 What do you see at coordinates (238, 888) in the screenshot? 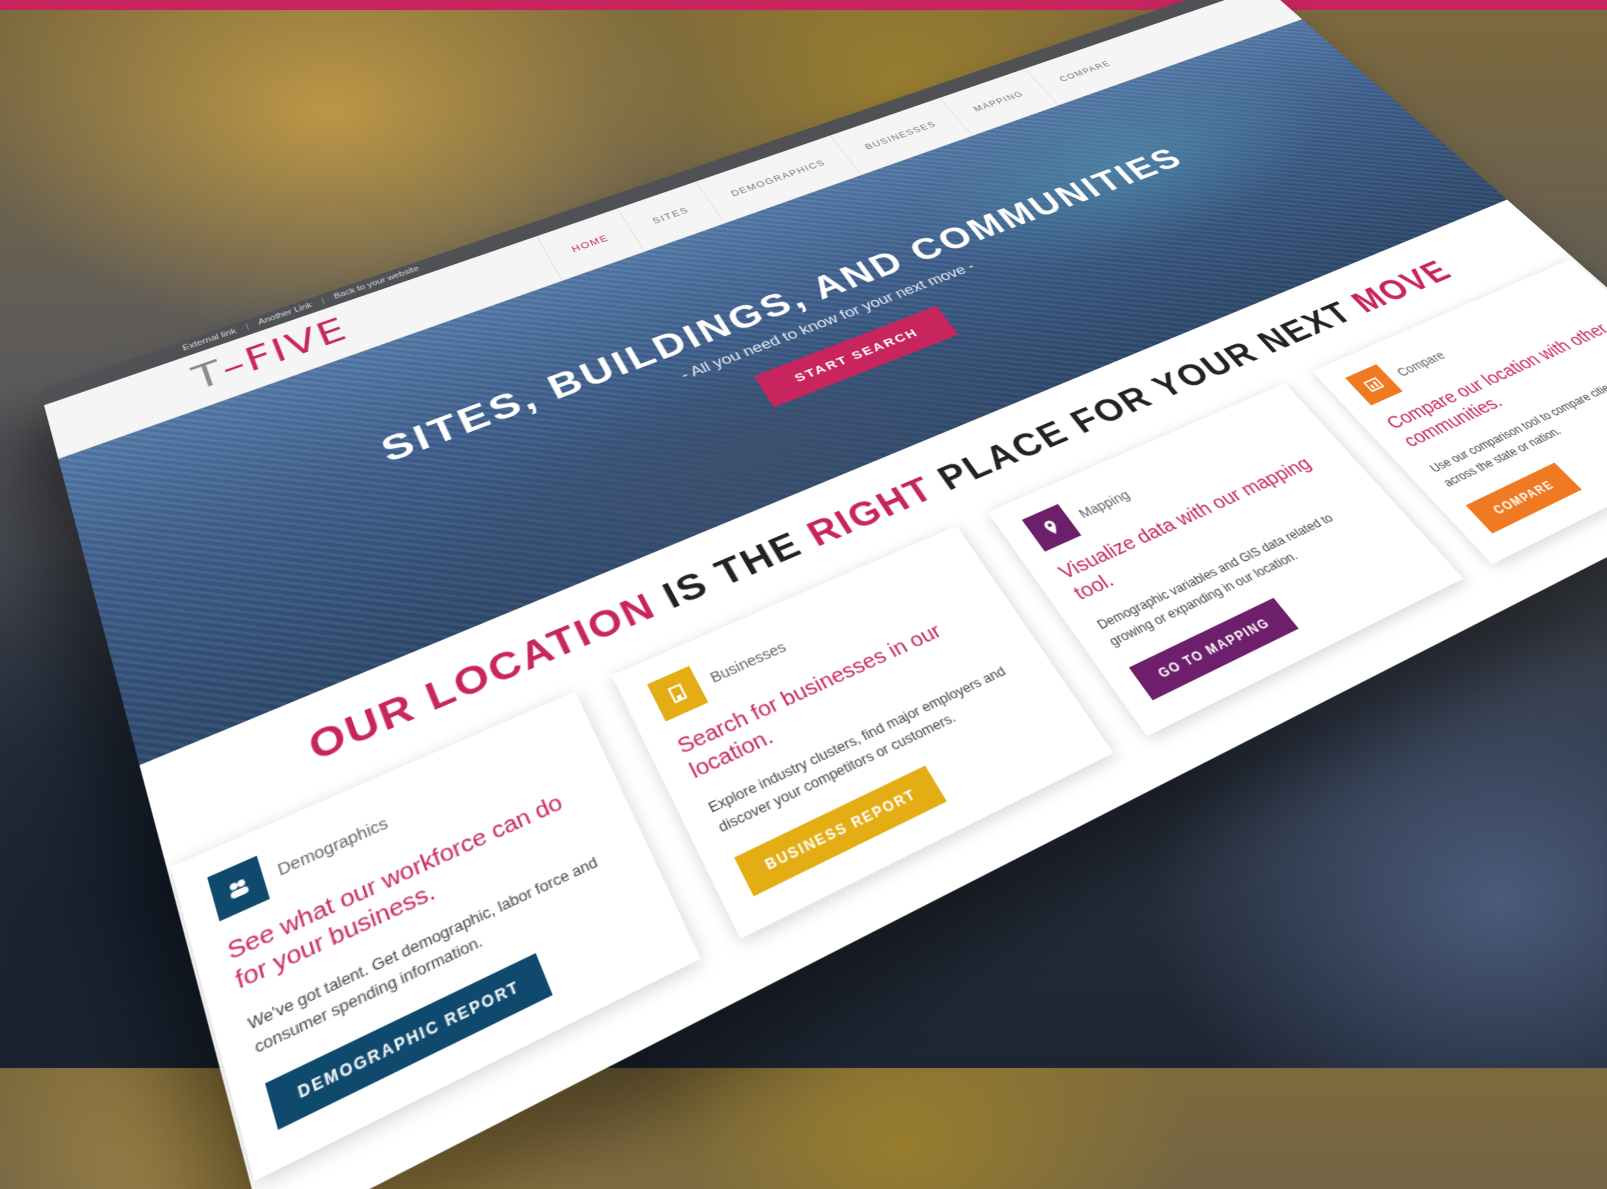
I see `people-icon` at bounding box center [238, 888].